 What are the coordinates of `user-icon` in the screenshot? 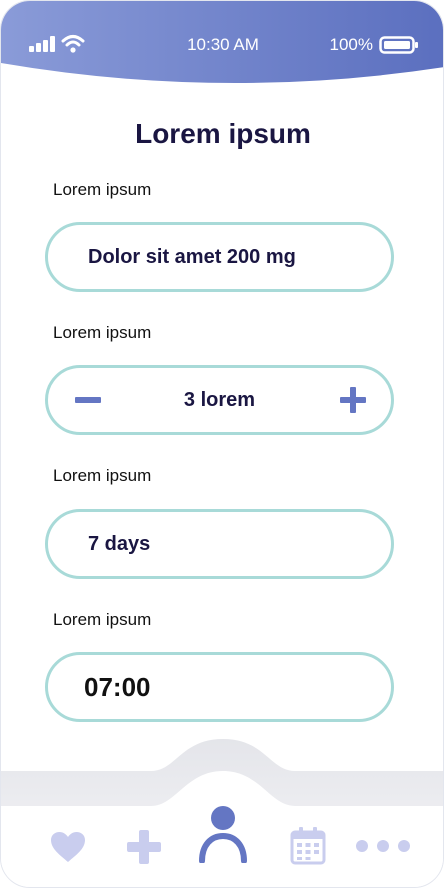 It's located at (223, 834).